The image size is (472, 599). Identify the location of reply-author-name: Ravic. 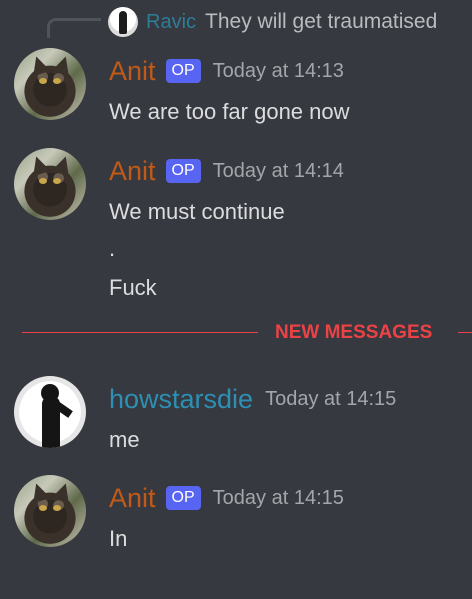
(171, 22).